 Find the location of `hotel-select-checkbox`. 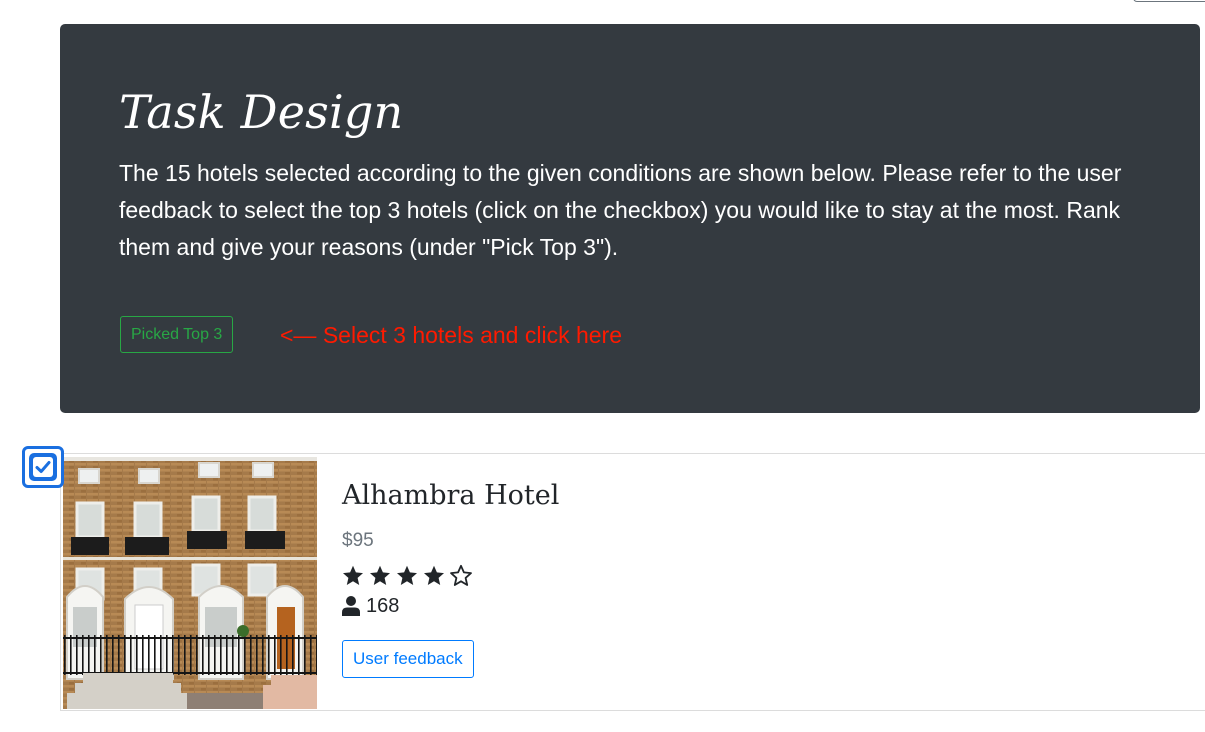

hotel-select-checkbox is located at coordinates (43, 467).